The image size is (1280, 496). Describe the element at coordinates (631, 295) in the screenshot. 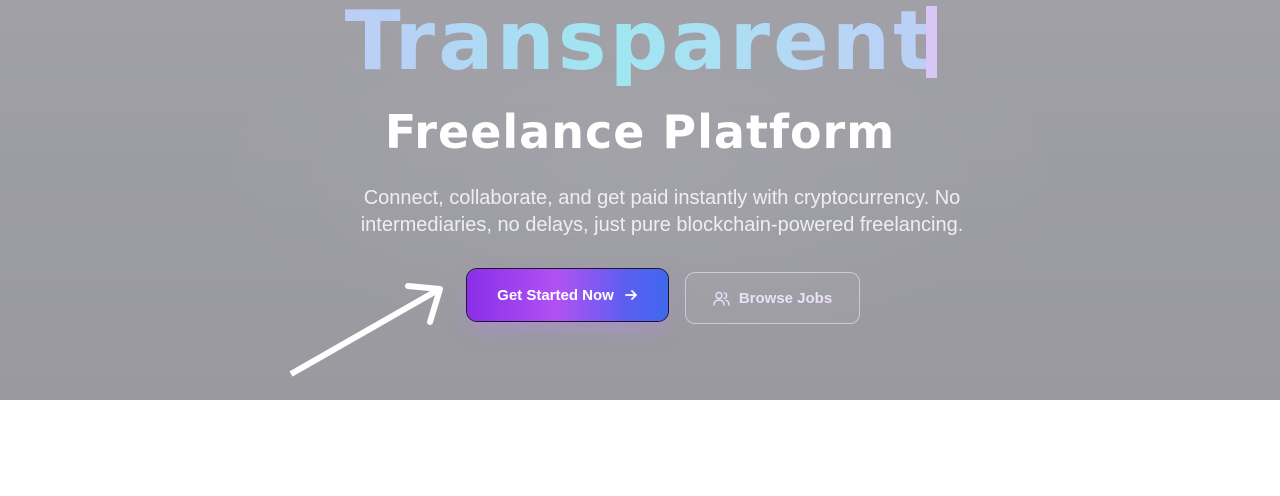

I see `arrow-right-icon` at that location.